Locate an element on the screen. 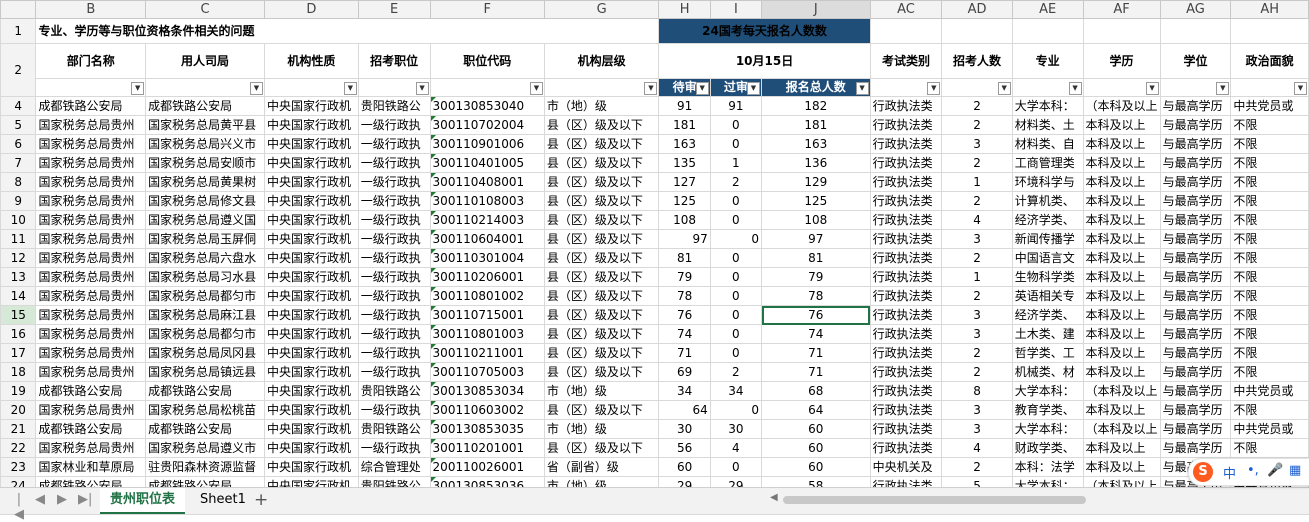 The height and width of the screenshot is (522, 1309). row-header: 7 is located at coordinates (18, 163).